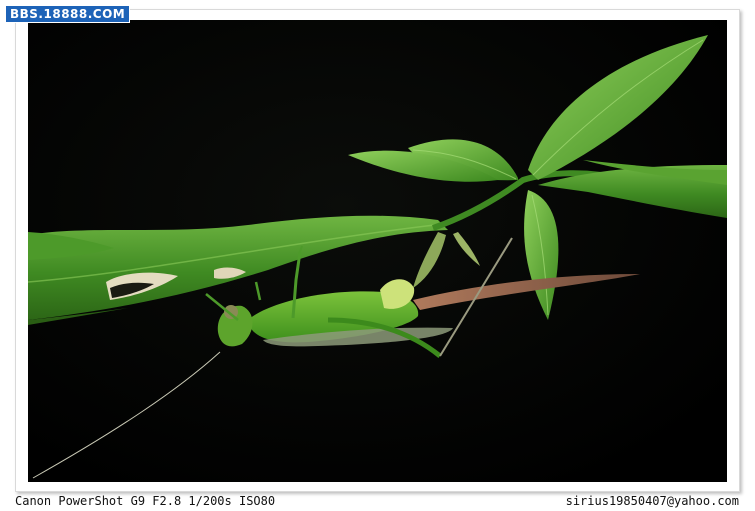  I want to click on site-watermark: BBS.18888.COM, so click(68, 14).